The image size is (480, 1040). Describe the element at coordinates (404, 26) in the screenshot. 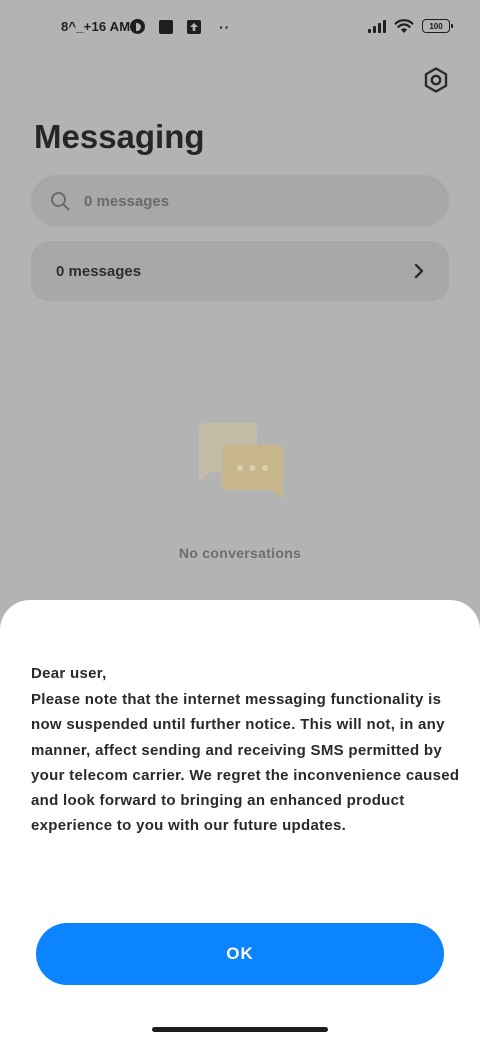

I see `wifi-icon` at that location.